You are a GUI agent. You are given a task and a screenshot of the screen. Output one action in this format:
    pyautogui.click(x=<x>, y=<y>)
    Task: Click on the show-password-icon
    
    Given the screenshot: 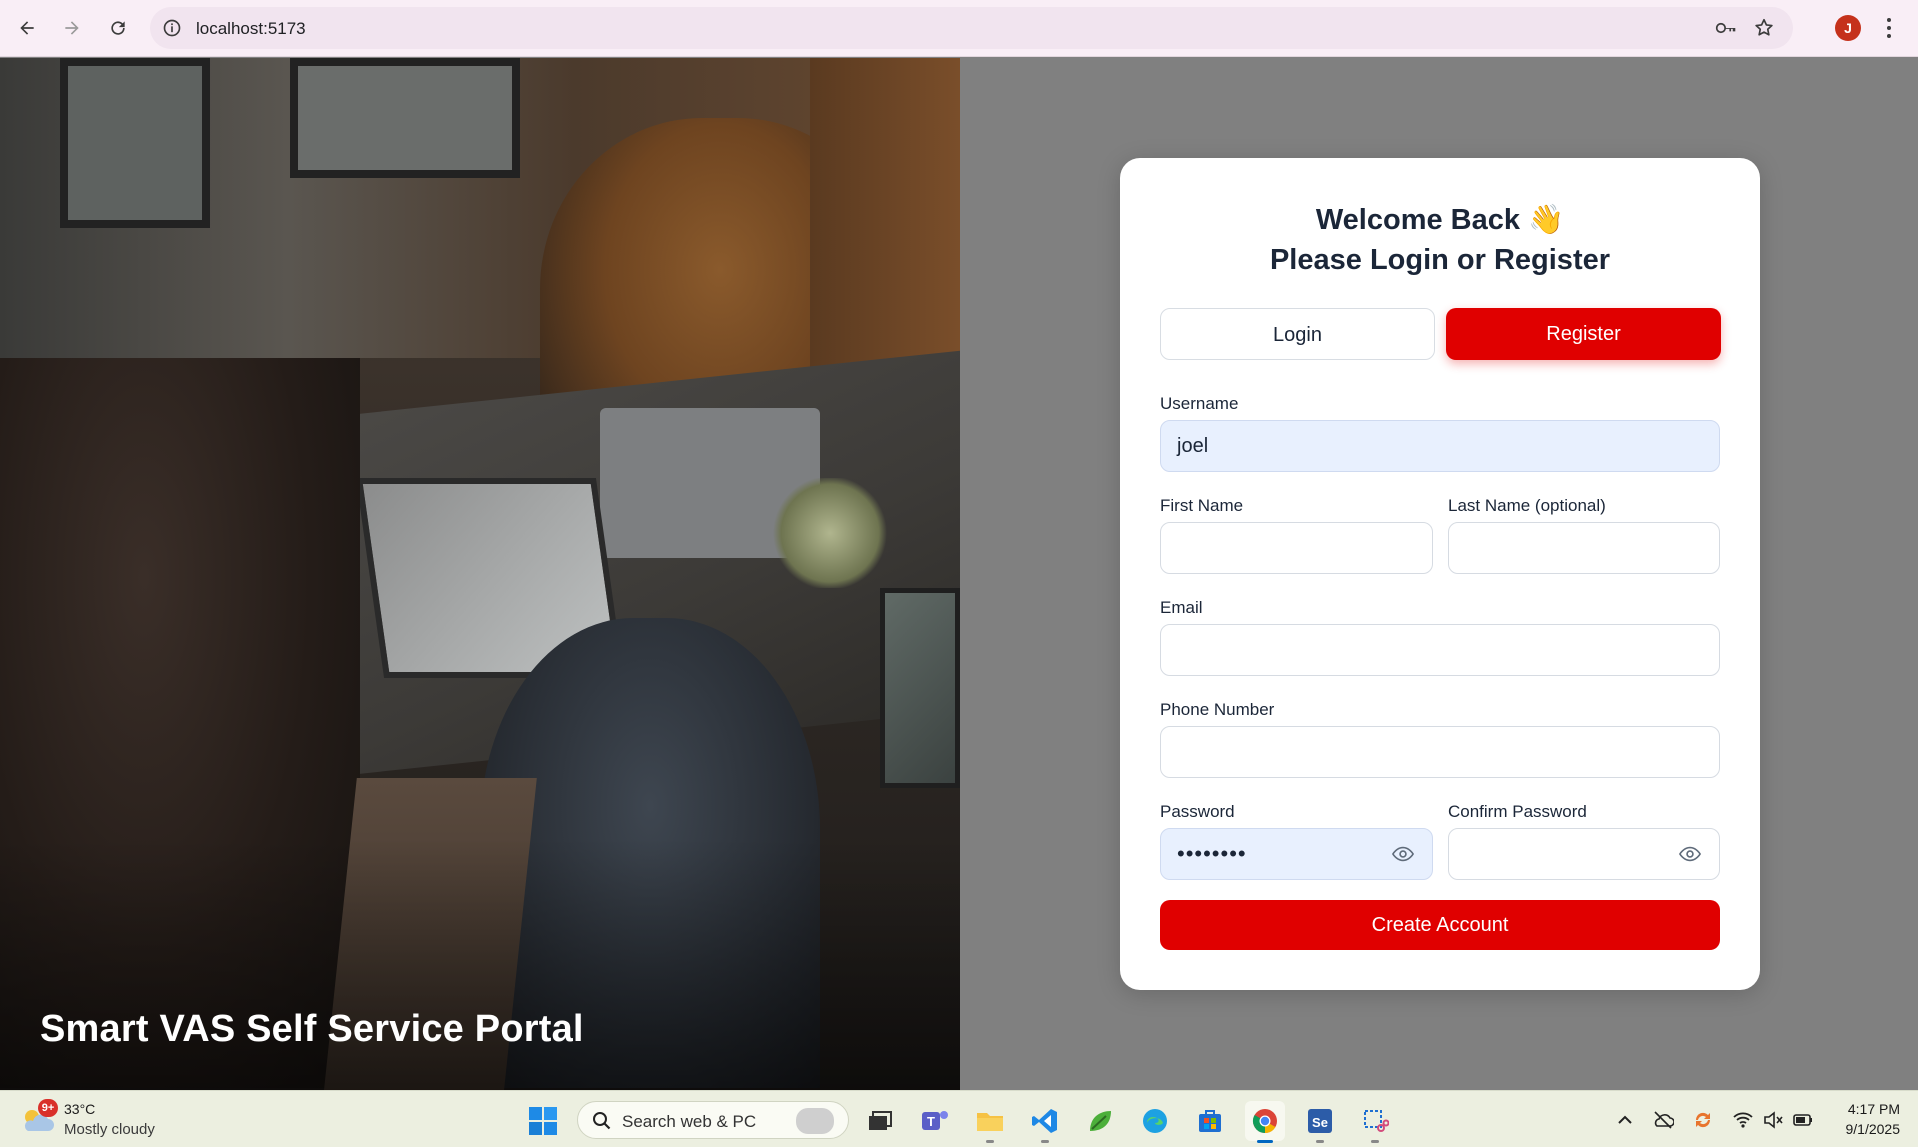 What is the action you would take?
    pyautogui.click(x=1403, y=854)
    